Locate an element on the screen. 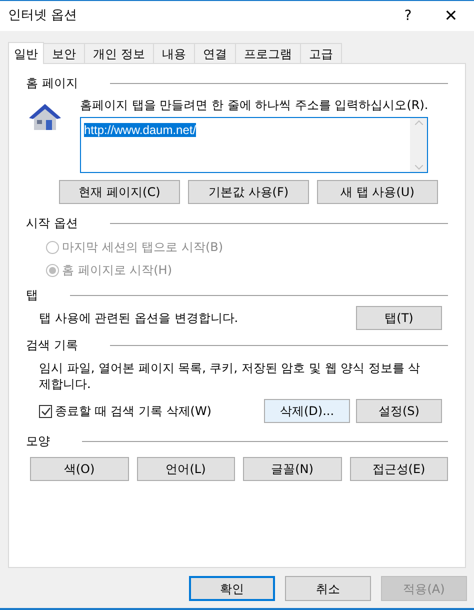 The width and height of the screenshot is (474, 610). appearance-button: 접근성(E) is located at coordinates (399, 469).